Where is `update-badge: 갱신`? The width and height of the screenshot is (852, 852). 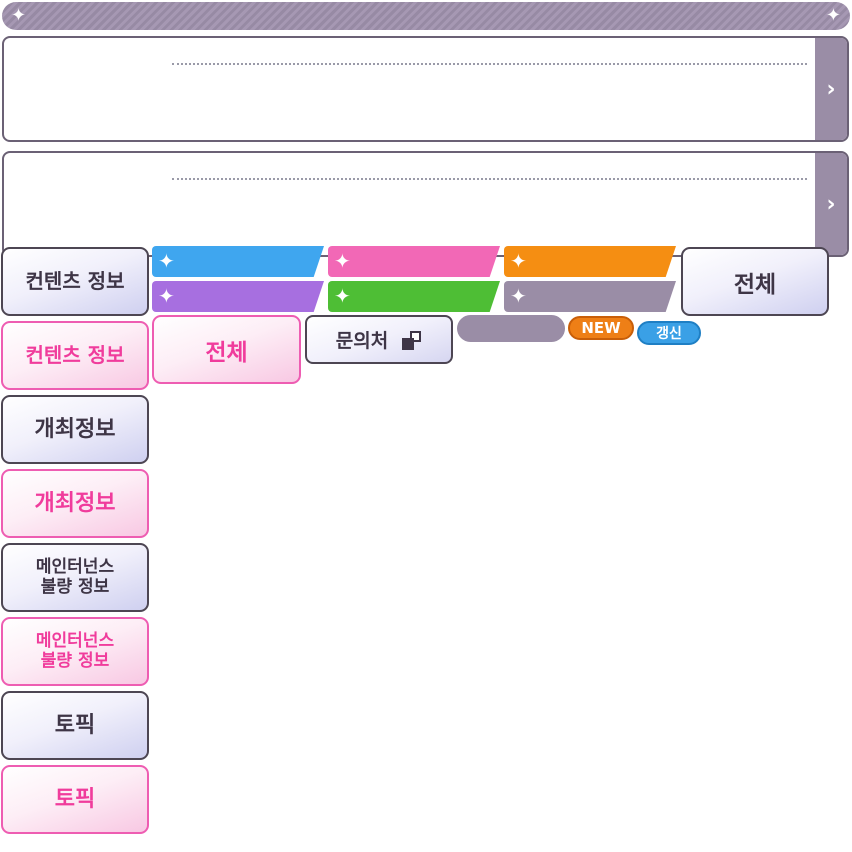
update-badge: 갱신 is located at coordinates (669, 333).